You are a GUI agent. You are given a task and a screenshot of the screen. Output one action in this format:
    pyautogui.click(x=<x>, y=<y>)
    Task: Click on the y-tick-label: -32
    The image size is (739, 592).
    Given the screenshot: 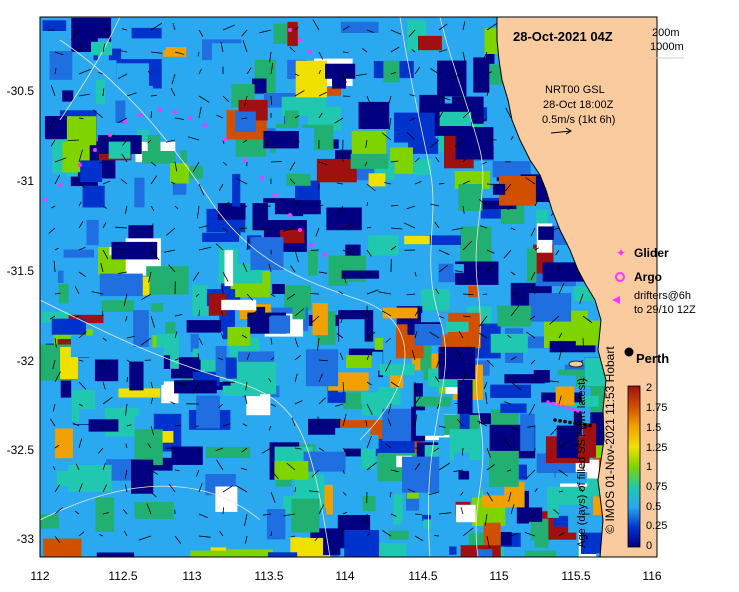 What is the action you would take?
    pyautogui.click(x=25, y=361)
    